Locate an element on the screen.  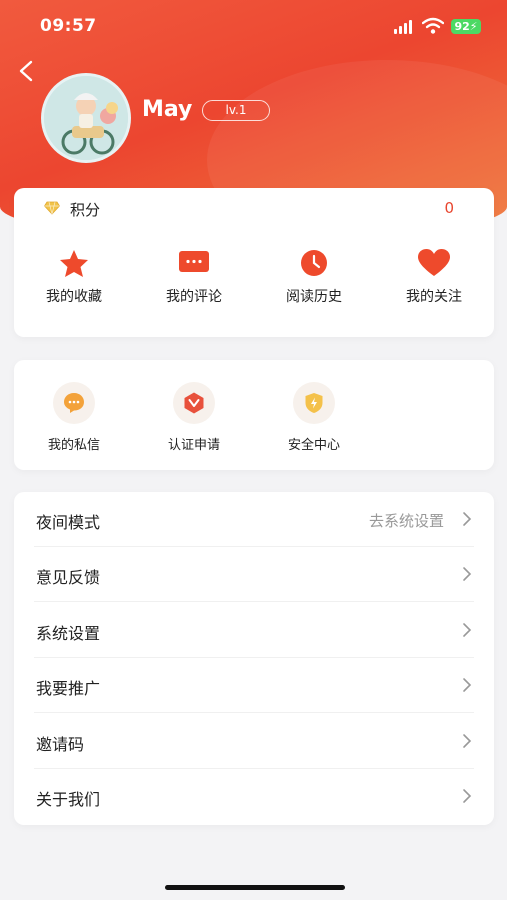
status-time: 09:57 is located at coordinates (68, 26).